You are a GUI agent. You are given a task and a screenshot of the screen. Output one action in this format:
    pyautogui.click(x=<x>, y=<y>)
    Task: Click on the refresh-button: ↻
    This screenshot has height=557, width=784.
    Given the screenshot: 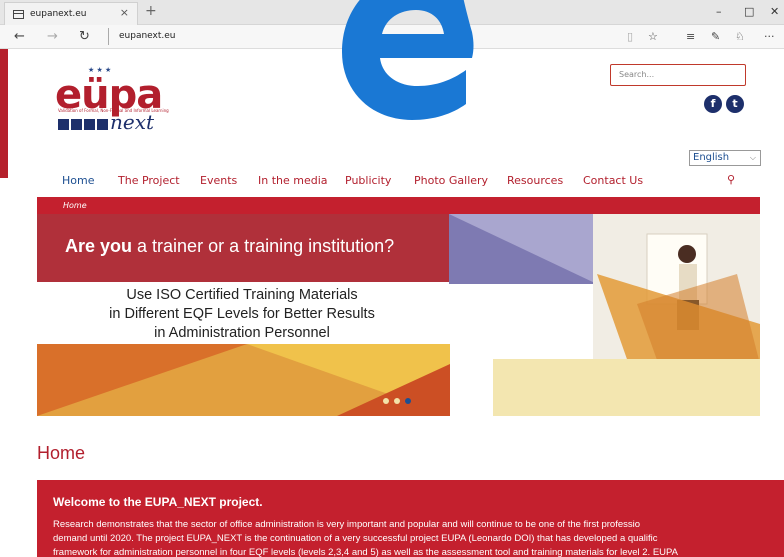 What is the action you would take?
    pyautogui.click(x=84, y=36)
    